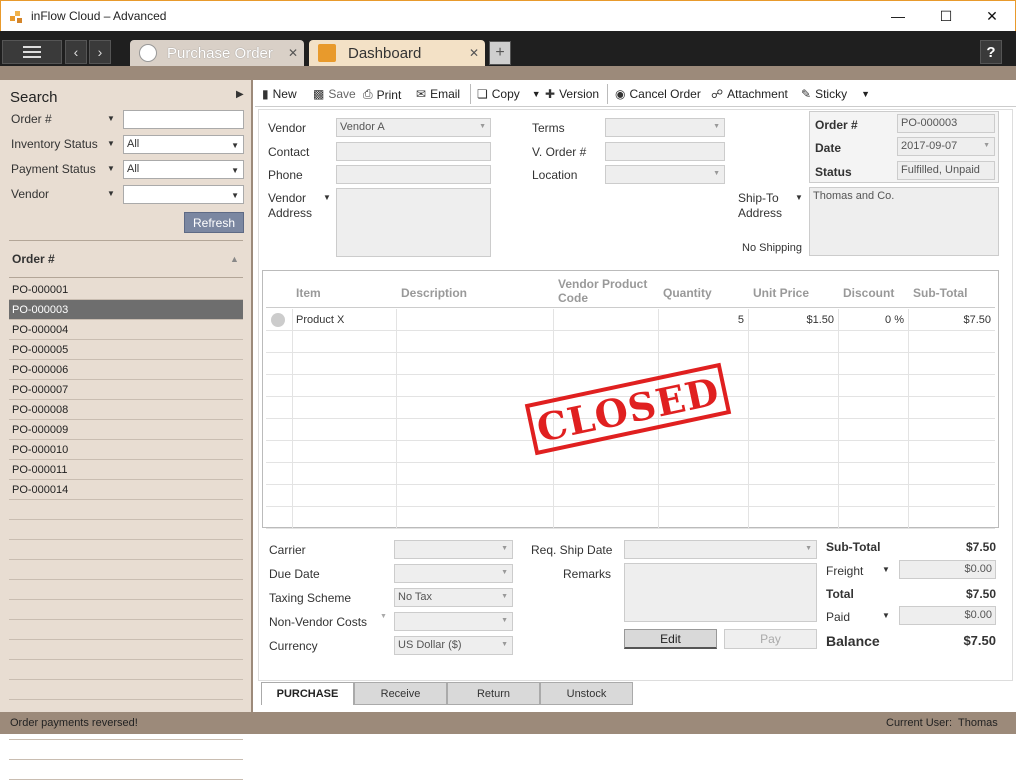 This screenshot has height=780, width=1016. What do you see at coordinates (214, 222) in the screenshot?
I see `refresh-button: Refresh` at bounding box center [214, 222].